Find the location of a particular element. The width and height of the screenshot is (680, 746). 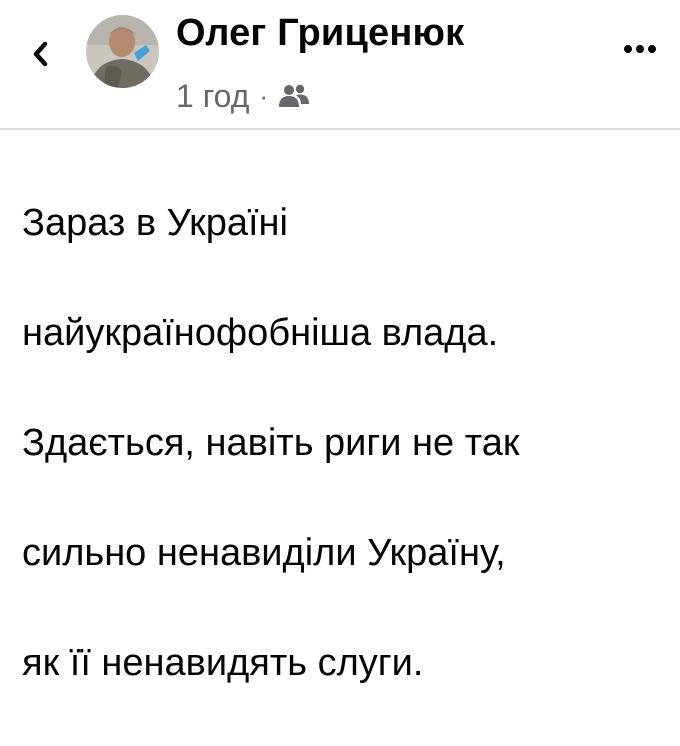

post-text-line: найукраїнофобніша влада. is located at coordinates (260, 333).